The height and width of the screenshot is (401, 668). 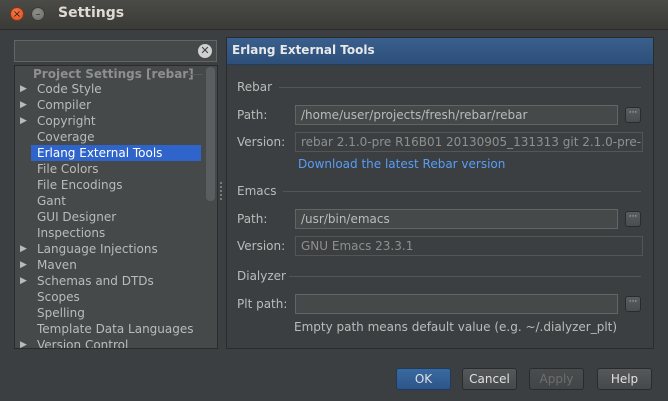 I want to click on download-rebar-link: Download the latest Rebar version, so click(x=401, y=164).